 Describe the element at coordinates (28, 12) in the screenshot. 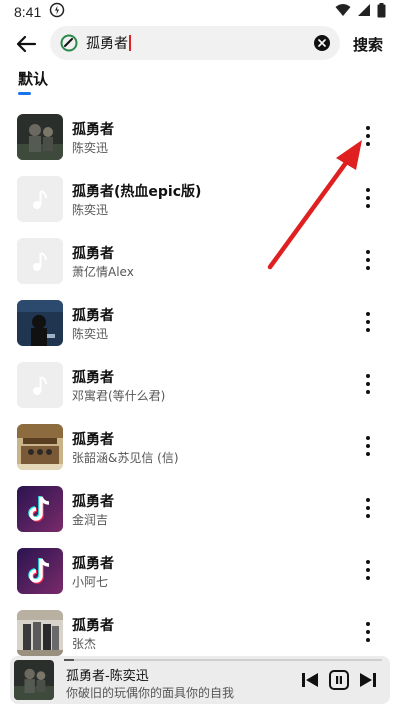

I see `status-time: 8:41` at that location.